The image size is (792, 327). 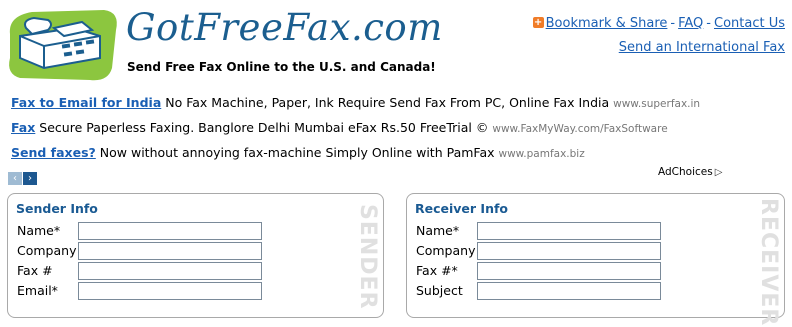 What do you see at coordinates (749, 23) in the screenshot?
I see `contact-us-link: Contact Us` at bounding box center [749, 23].